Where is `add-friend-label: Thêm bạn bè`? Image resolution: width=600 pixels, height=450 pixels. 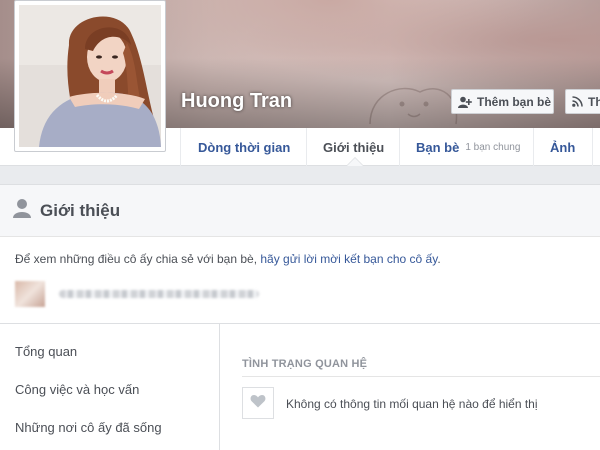
add-friend-label: Thêm bạn bè is located at coordinates (514, 101).